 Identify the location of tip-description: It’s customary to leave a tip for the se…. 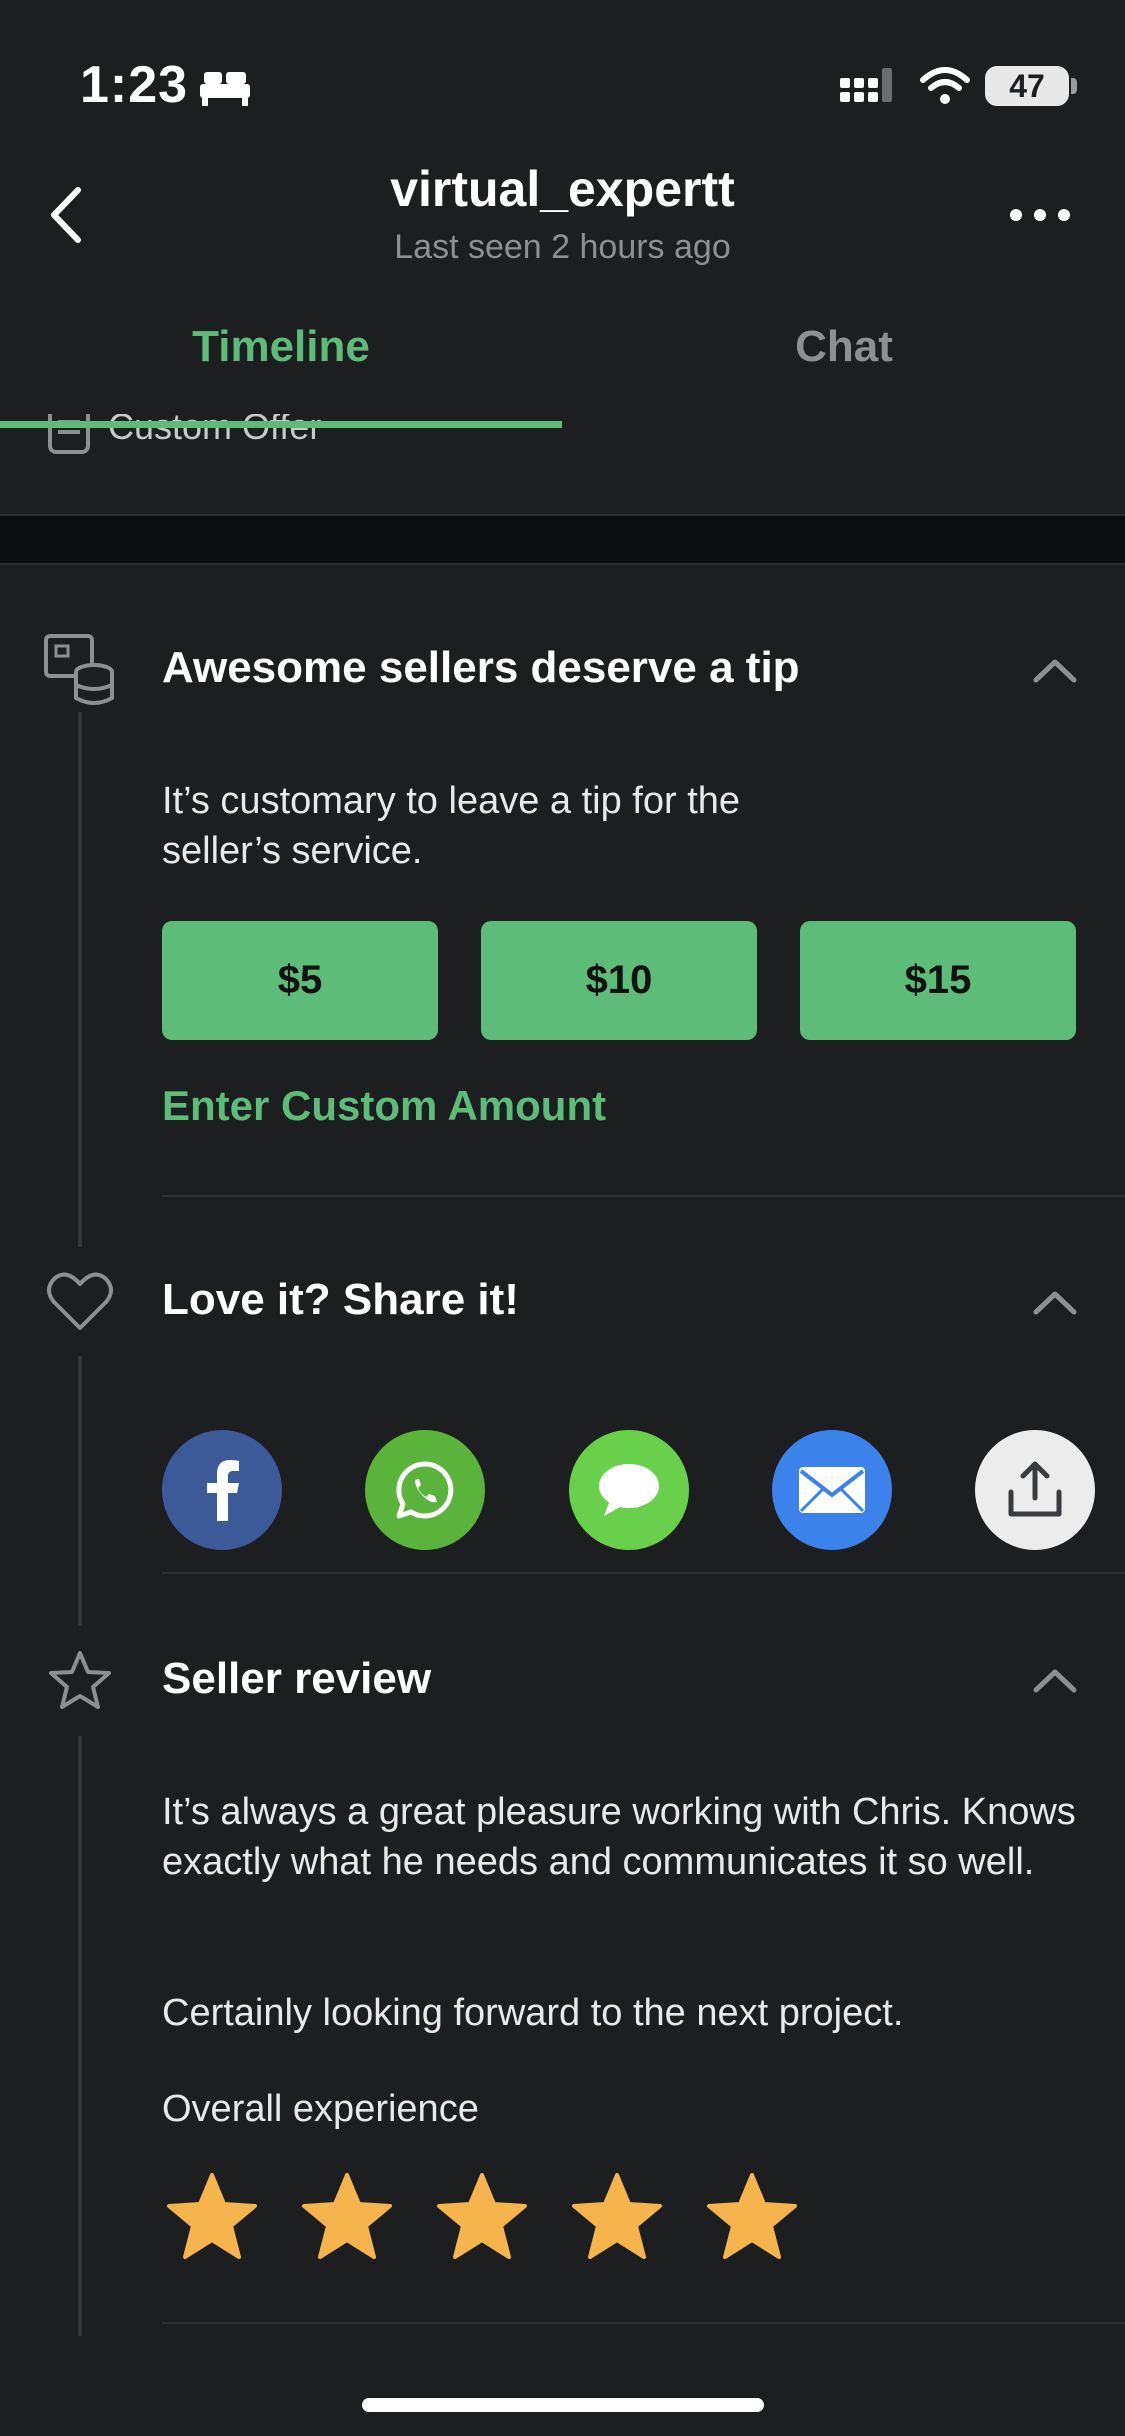
(451, 826).